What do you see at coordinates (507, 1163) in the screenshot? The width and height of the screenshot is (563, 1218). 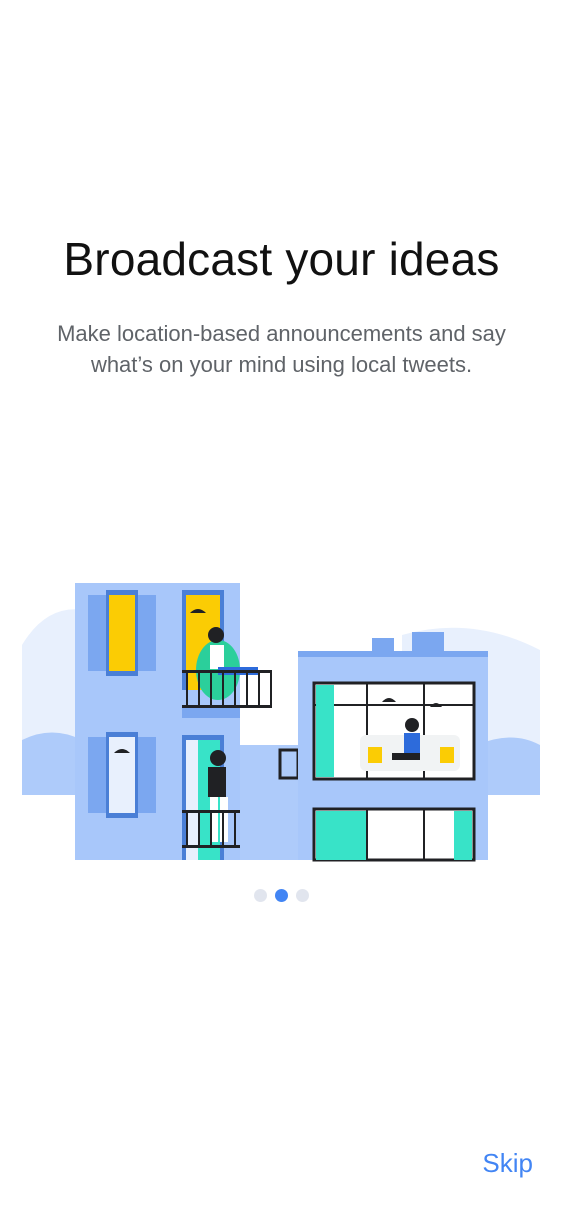 I see `skip-button: Skip` at bounding box center [507, 1163].